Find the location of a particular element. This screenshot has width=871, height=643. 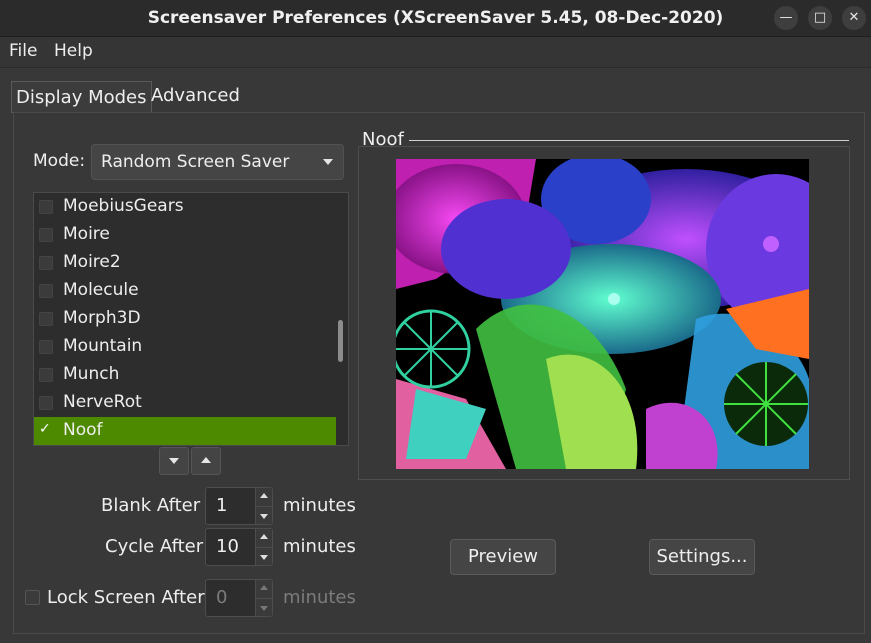

saver-name: Mountain is located at coordinates (103, 346).